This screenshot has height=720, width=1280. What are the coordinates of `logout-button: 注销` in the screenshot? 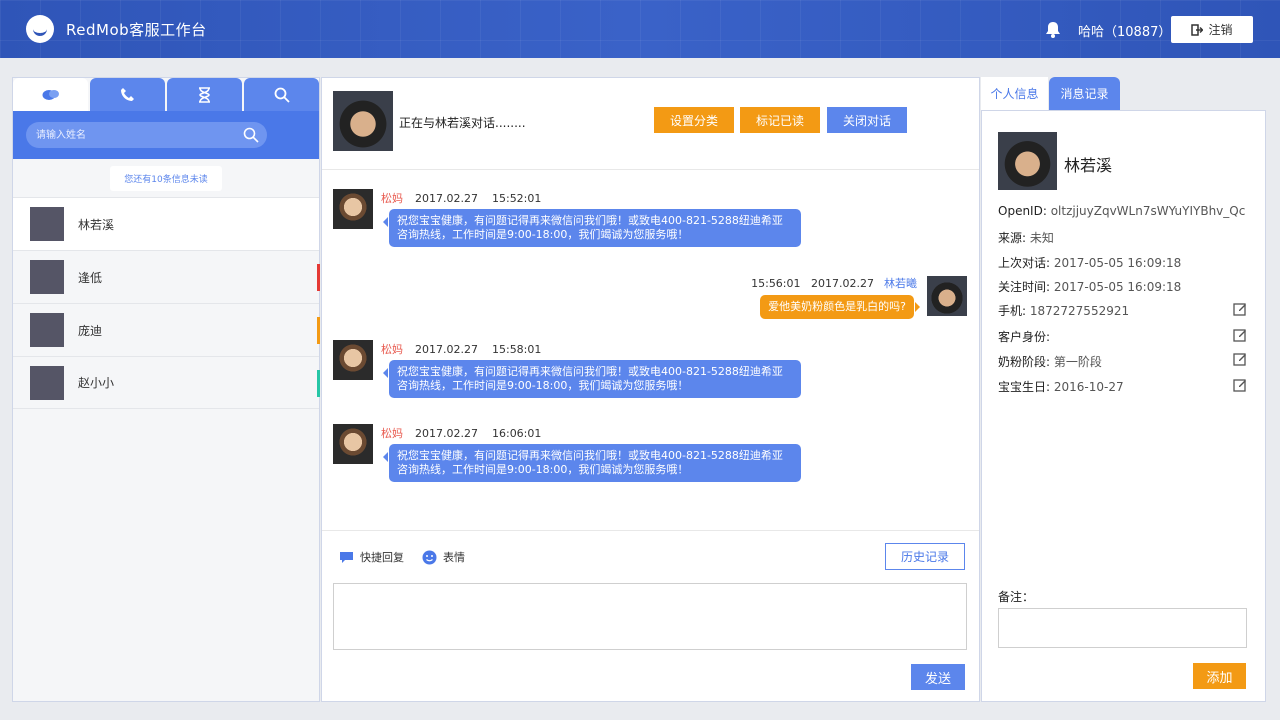 It's located at (1212, 29).